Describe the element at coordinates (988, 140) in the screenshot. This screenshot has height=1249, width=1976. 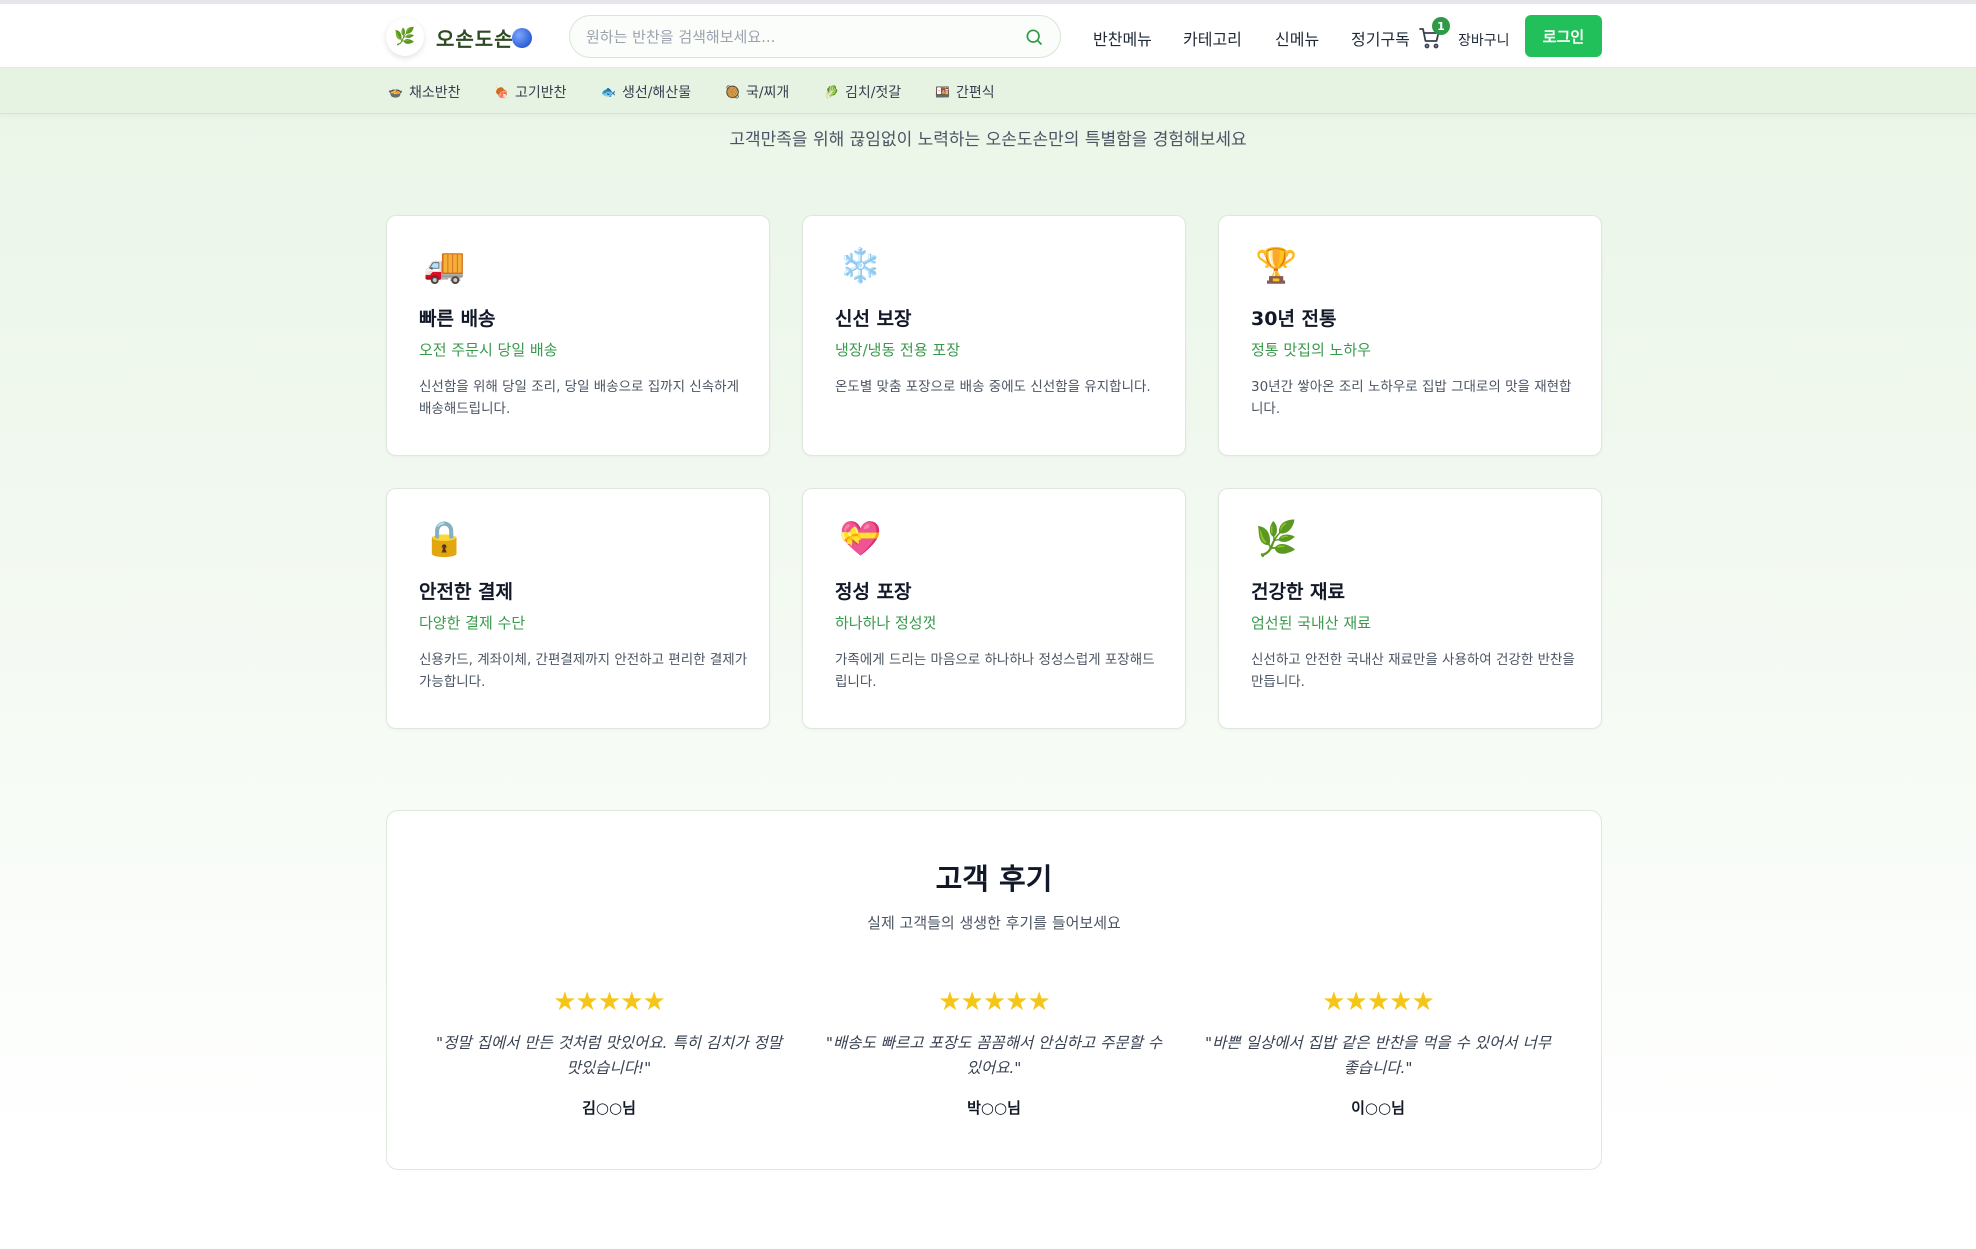
I see `section-subtitle: 고객만족을 위해 끊임없이 노력하는 오손도손만의 특별함을 경험해보세요` at that location.